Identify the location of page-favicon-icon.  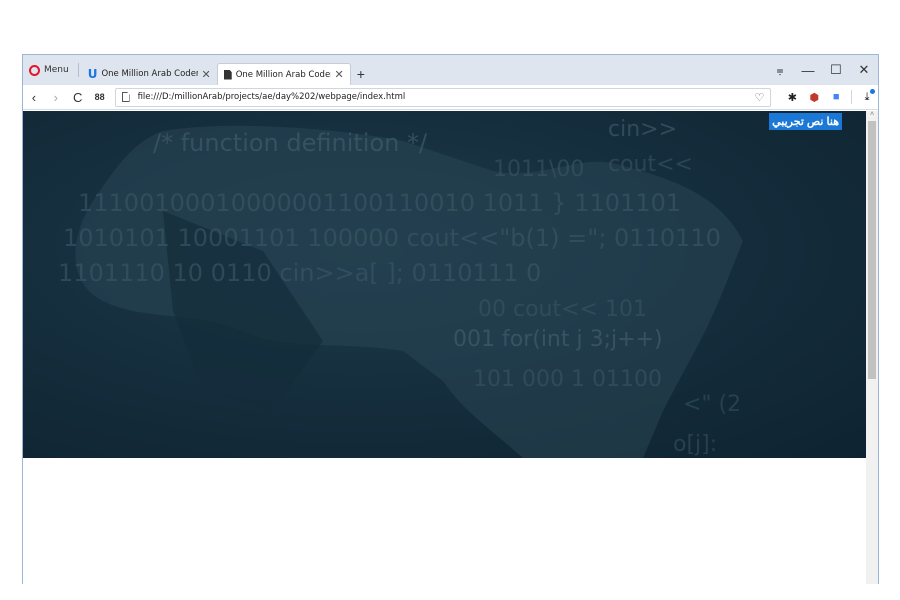
(227, 74).